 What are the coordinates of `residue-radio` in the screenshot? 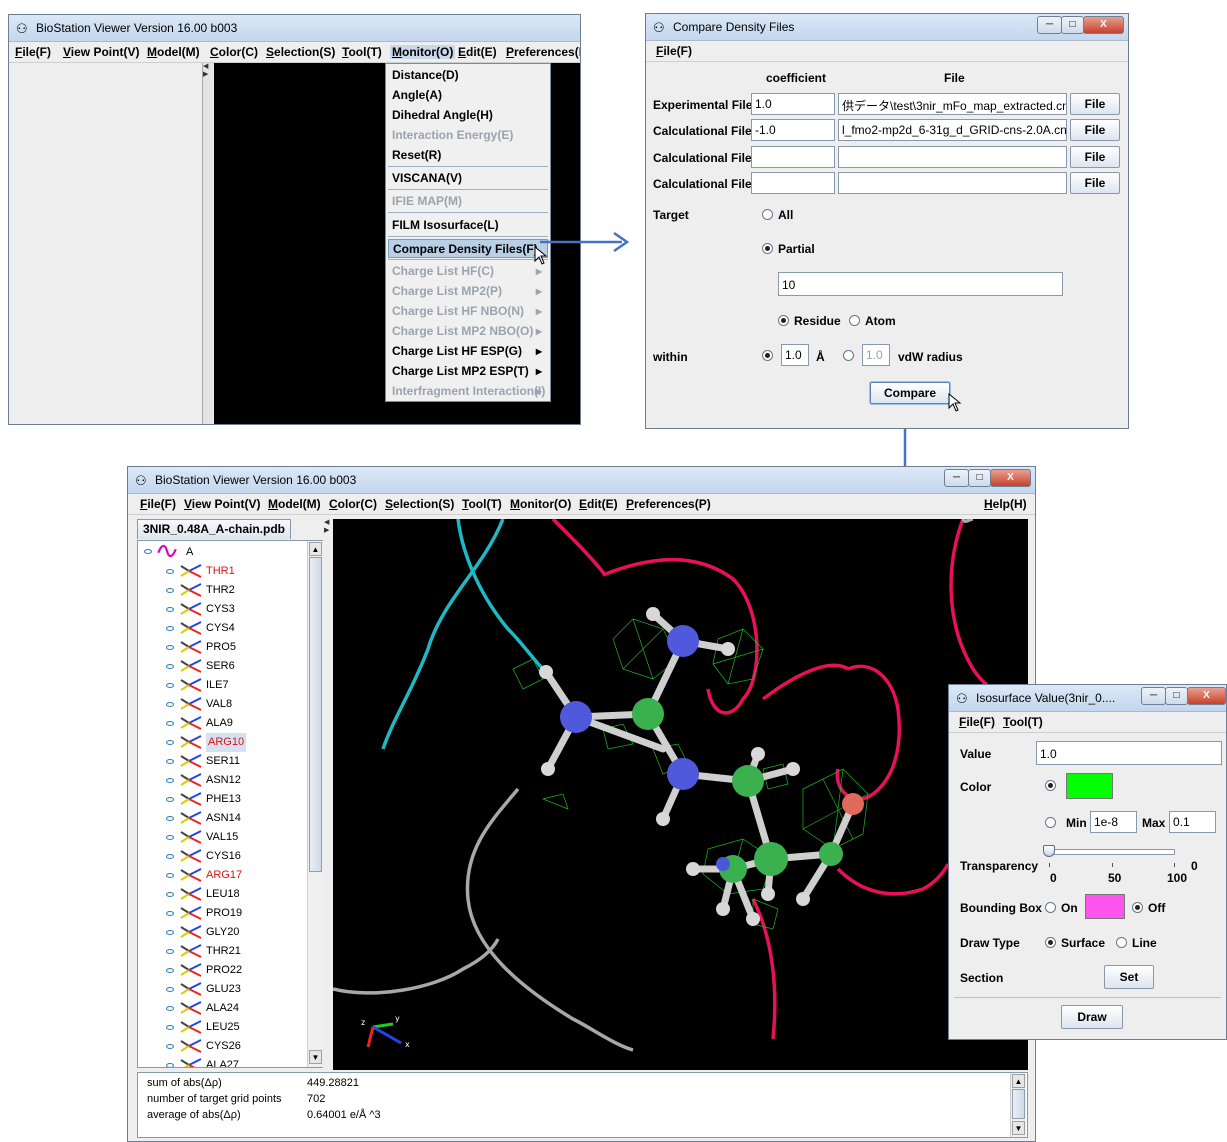 It's located at (783, 320).